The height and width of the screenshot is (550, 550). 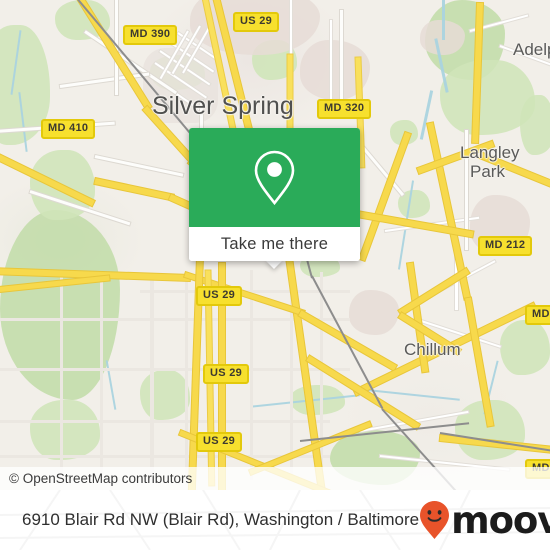 I want to click on callout-icon-area, so click(x=274, y=177).